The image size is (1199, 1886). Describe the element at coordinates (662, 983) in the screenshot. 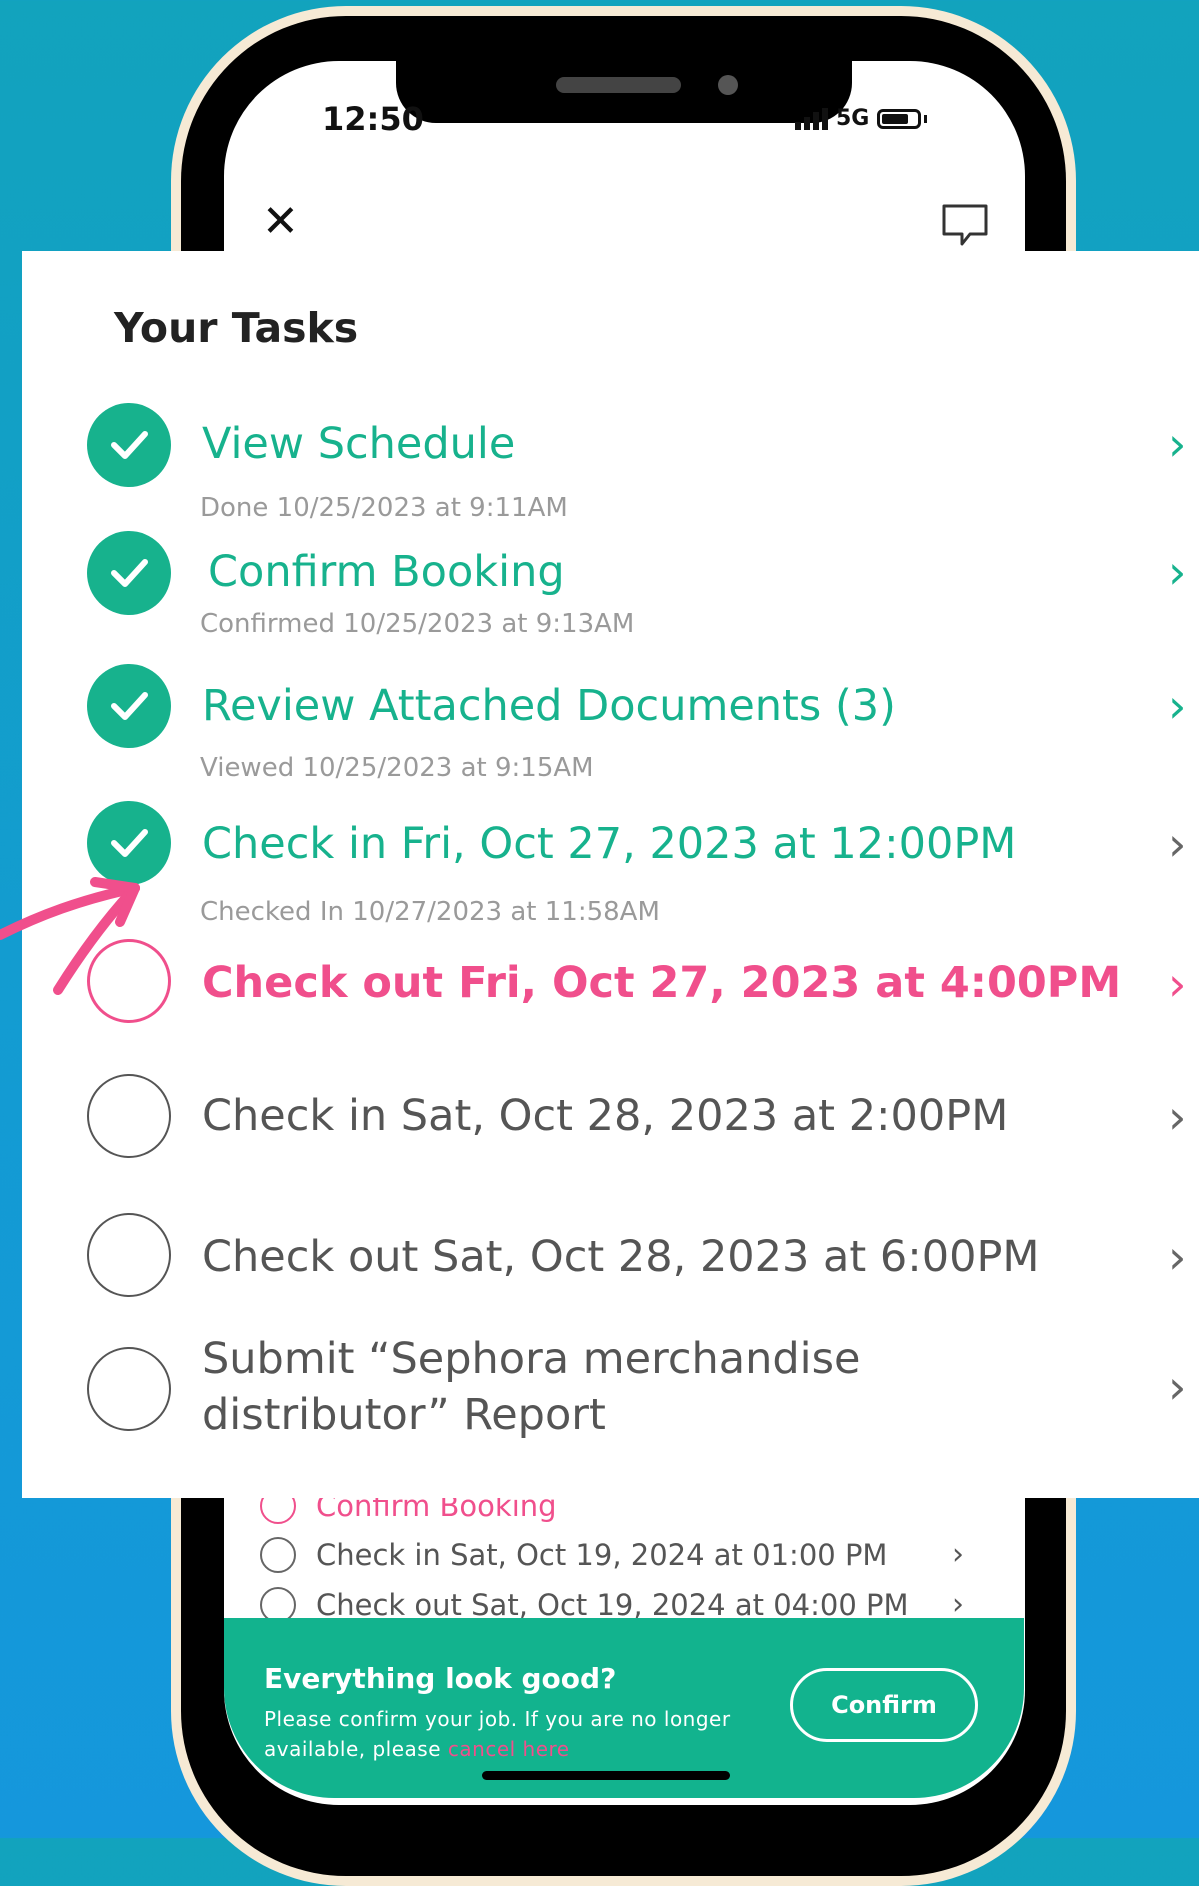

I see `task-label: Check out Fri, Oct 27, 2023 at 4:00PM` at that location.